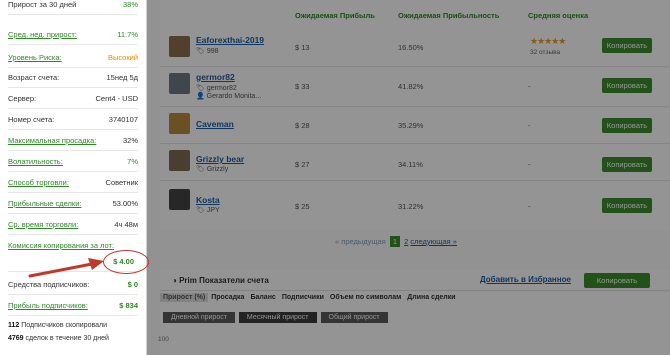 The image size is (670, 355). I want to click on stat-value: Высокий, so click(122, 57).